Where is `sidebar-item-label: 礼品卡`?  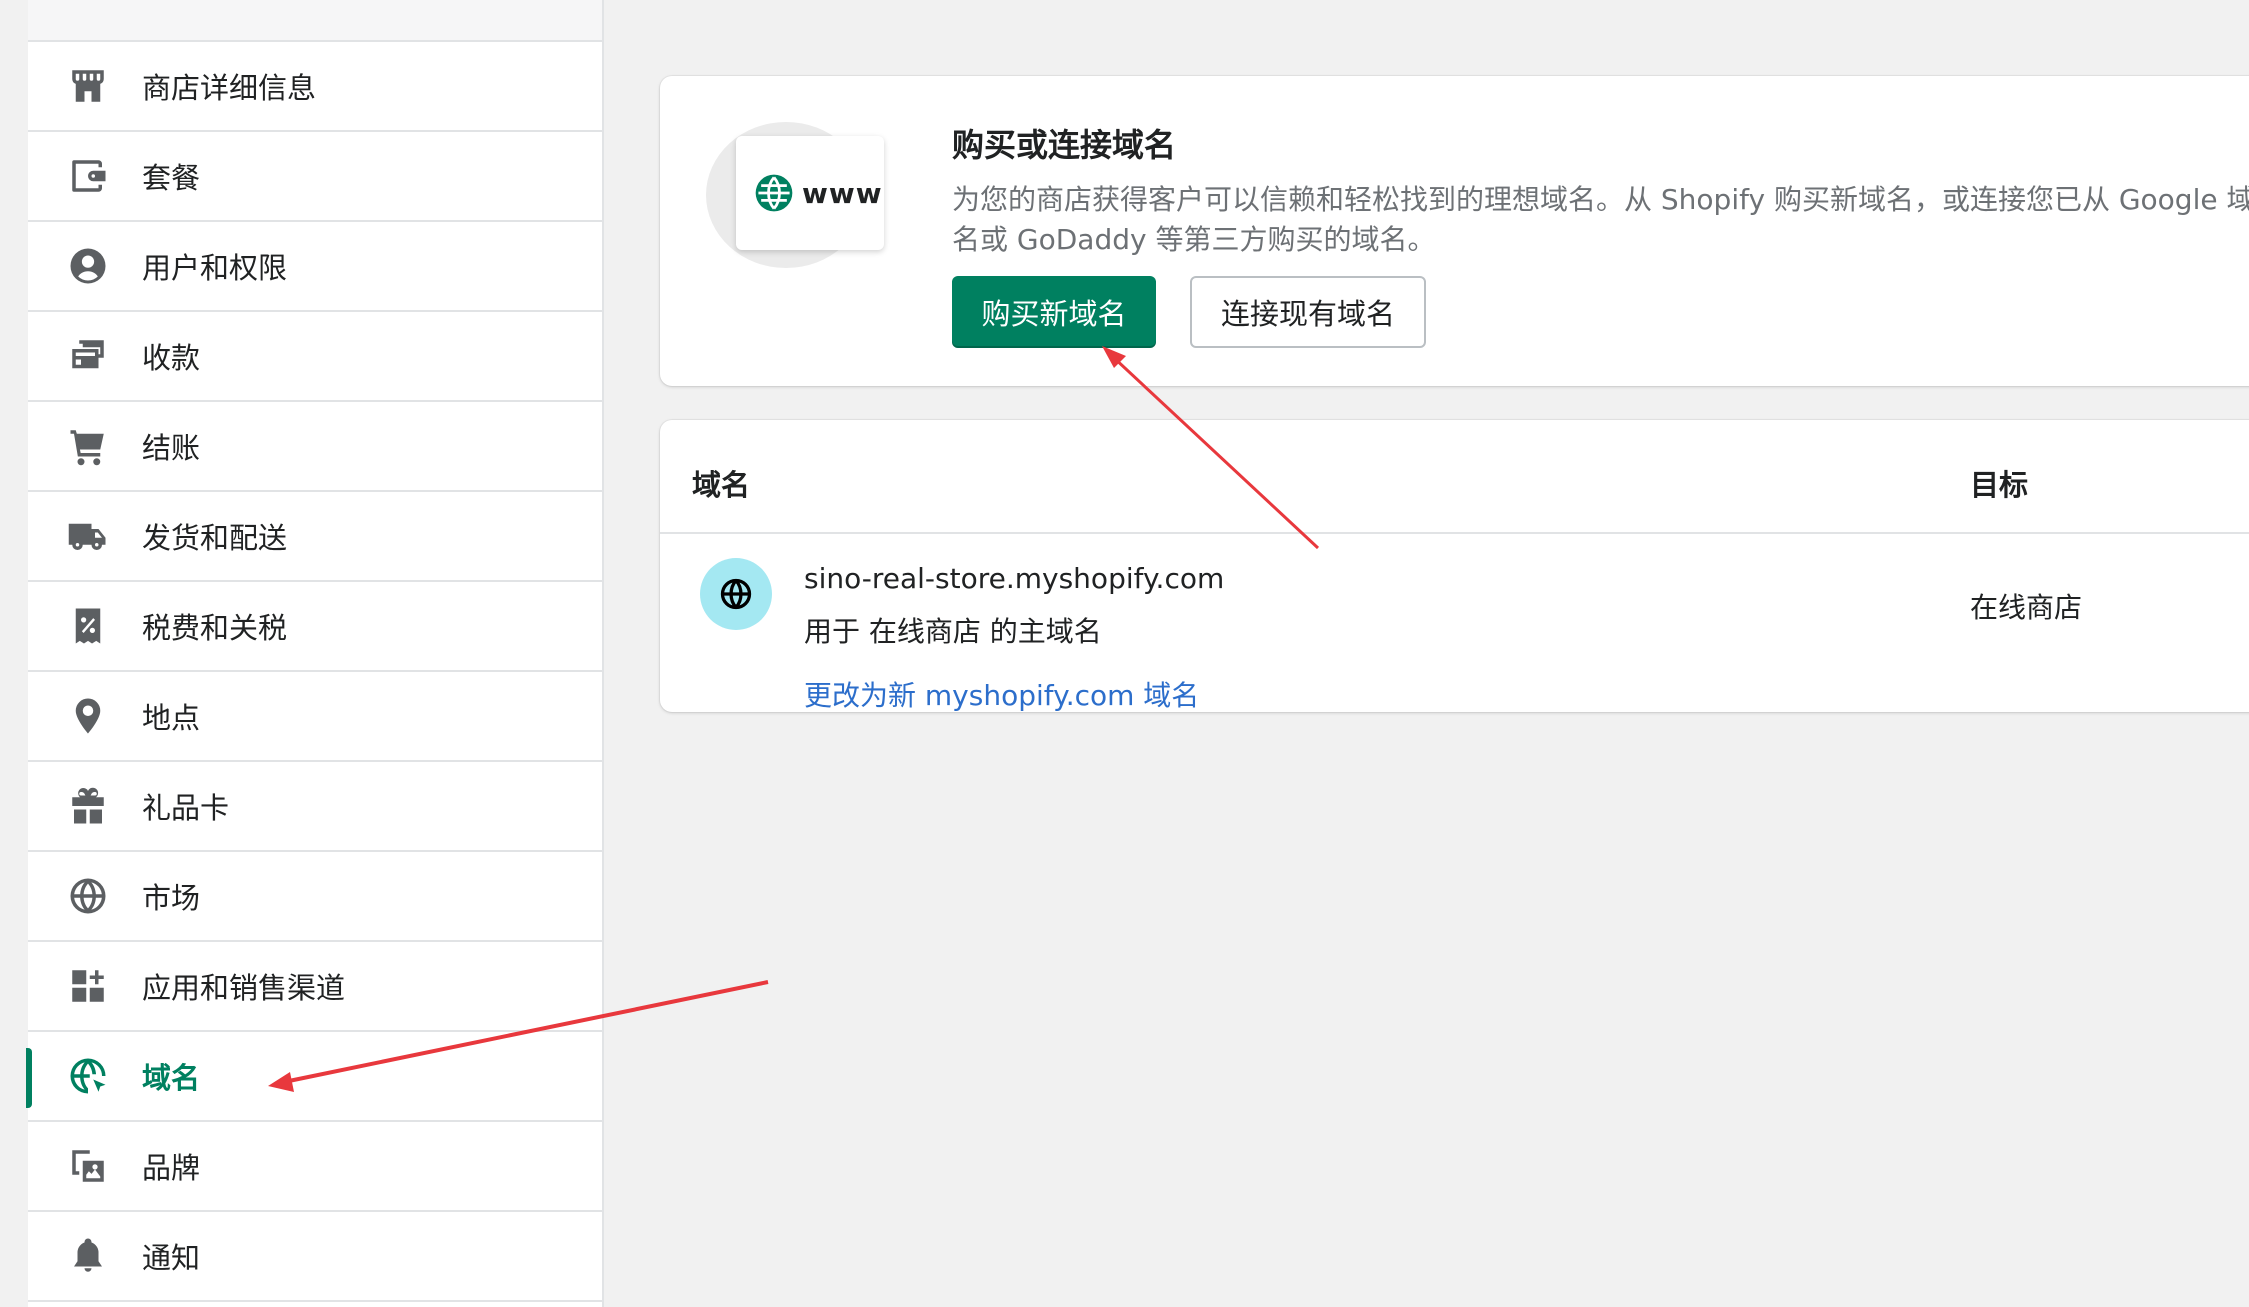 sidebar-item-label: 礼品卡 is located at coordinates (186, 808).